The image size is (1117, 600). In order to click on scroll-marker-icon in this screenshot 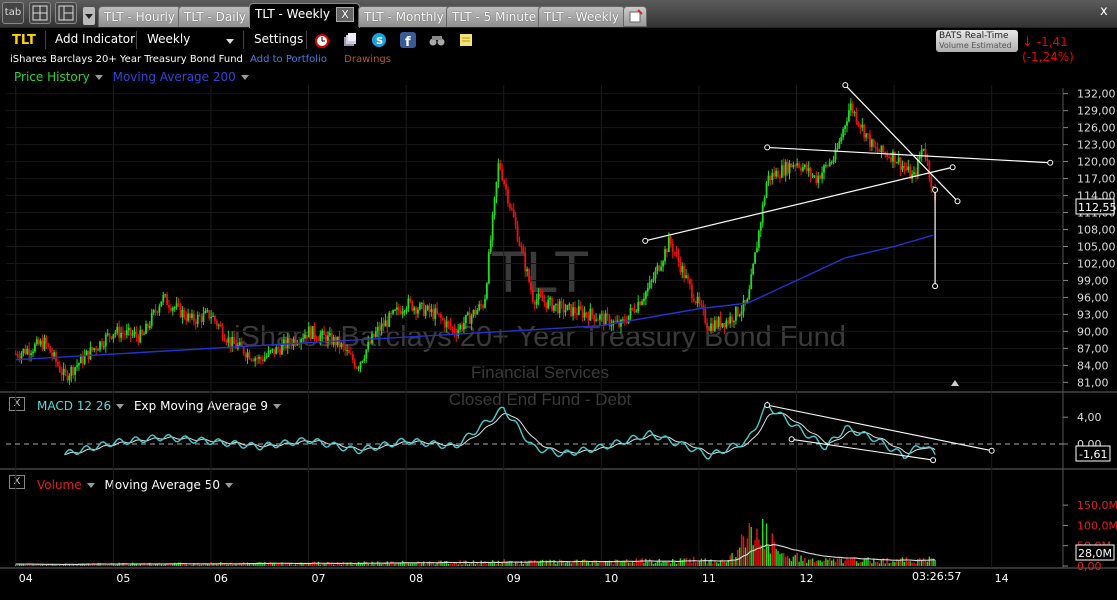, I will do `click(955, 383)`.